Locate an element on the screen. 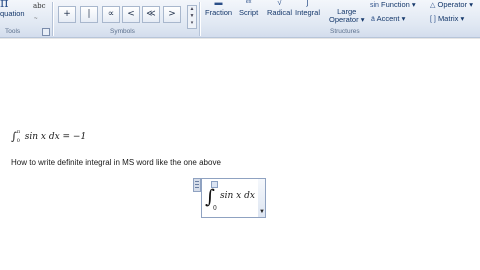 This screenshot has height=270, width=480. tools-group-label: Tools is located at coordinates (13, 31).